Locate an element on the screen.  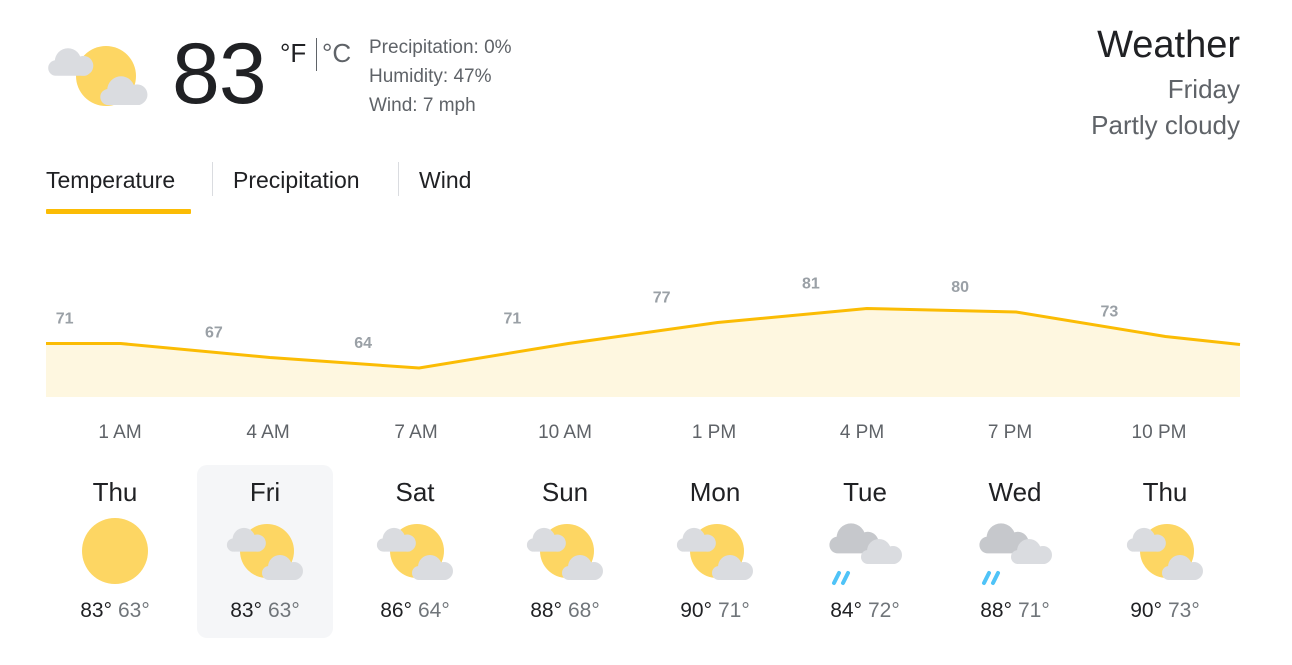
forecast-day: Sat 86° 64° is located at coordinates (415, 551).